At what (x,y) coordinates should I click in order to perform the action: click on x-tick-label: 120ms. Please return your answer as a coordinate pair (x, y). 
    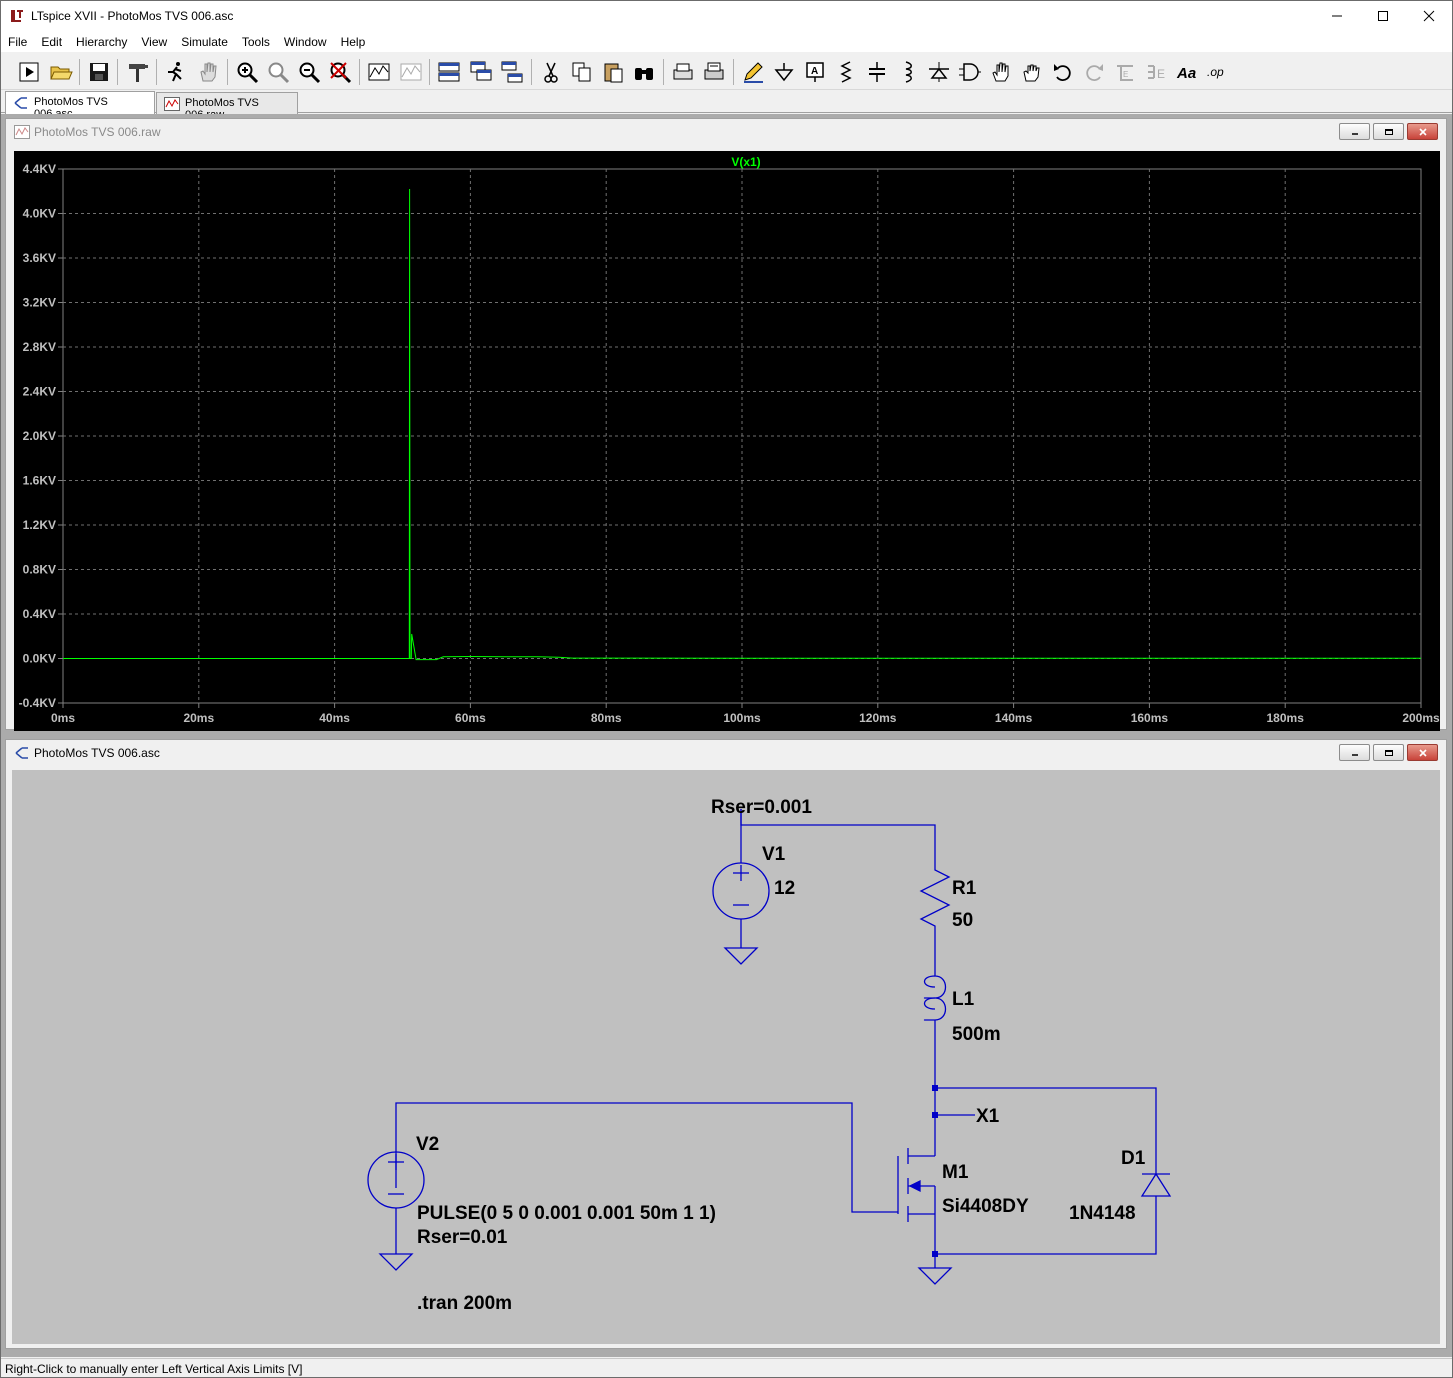
    Looking at the image, I should click on (878, 718).